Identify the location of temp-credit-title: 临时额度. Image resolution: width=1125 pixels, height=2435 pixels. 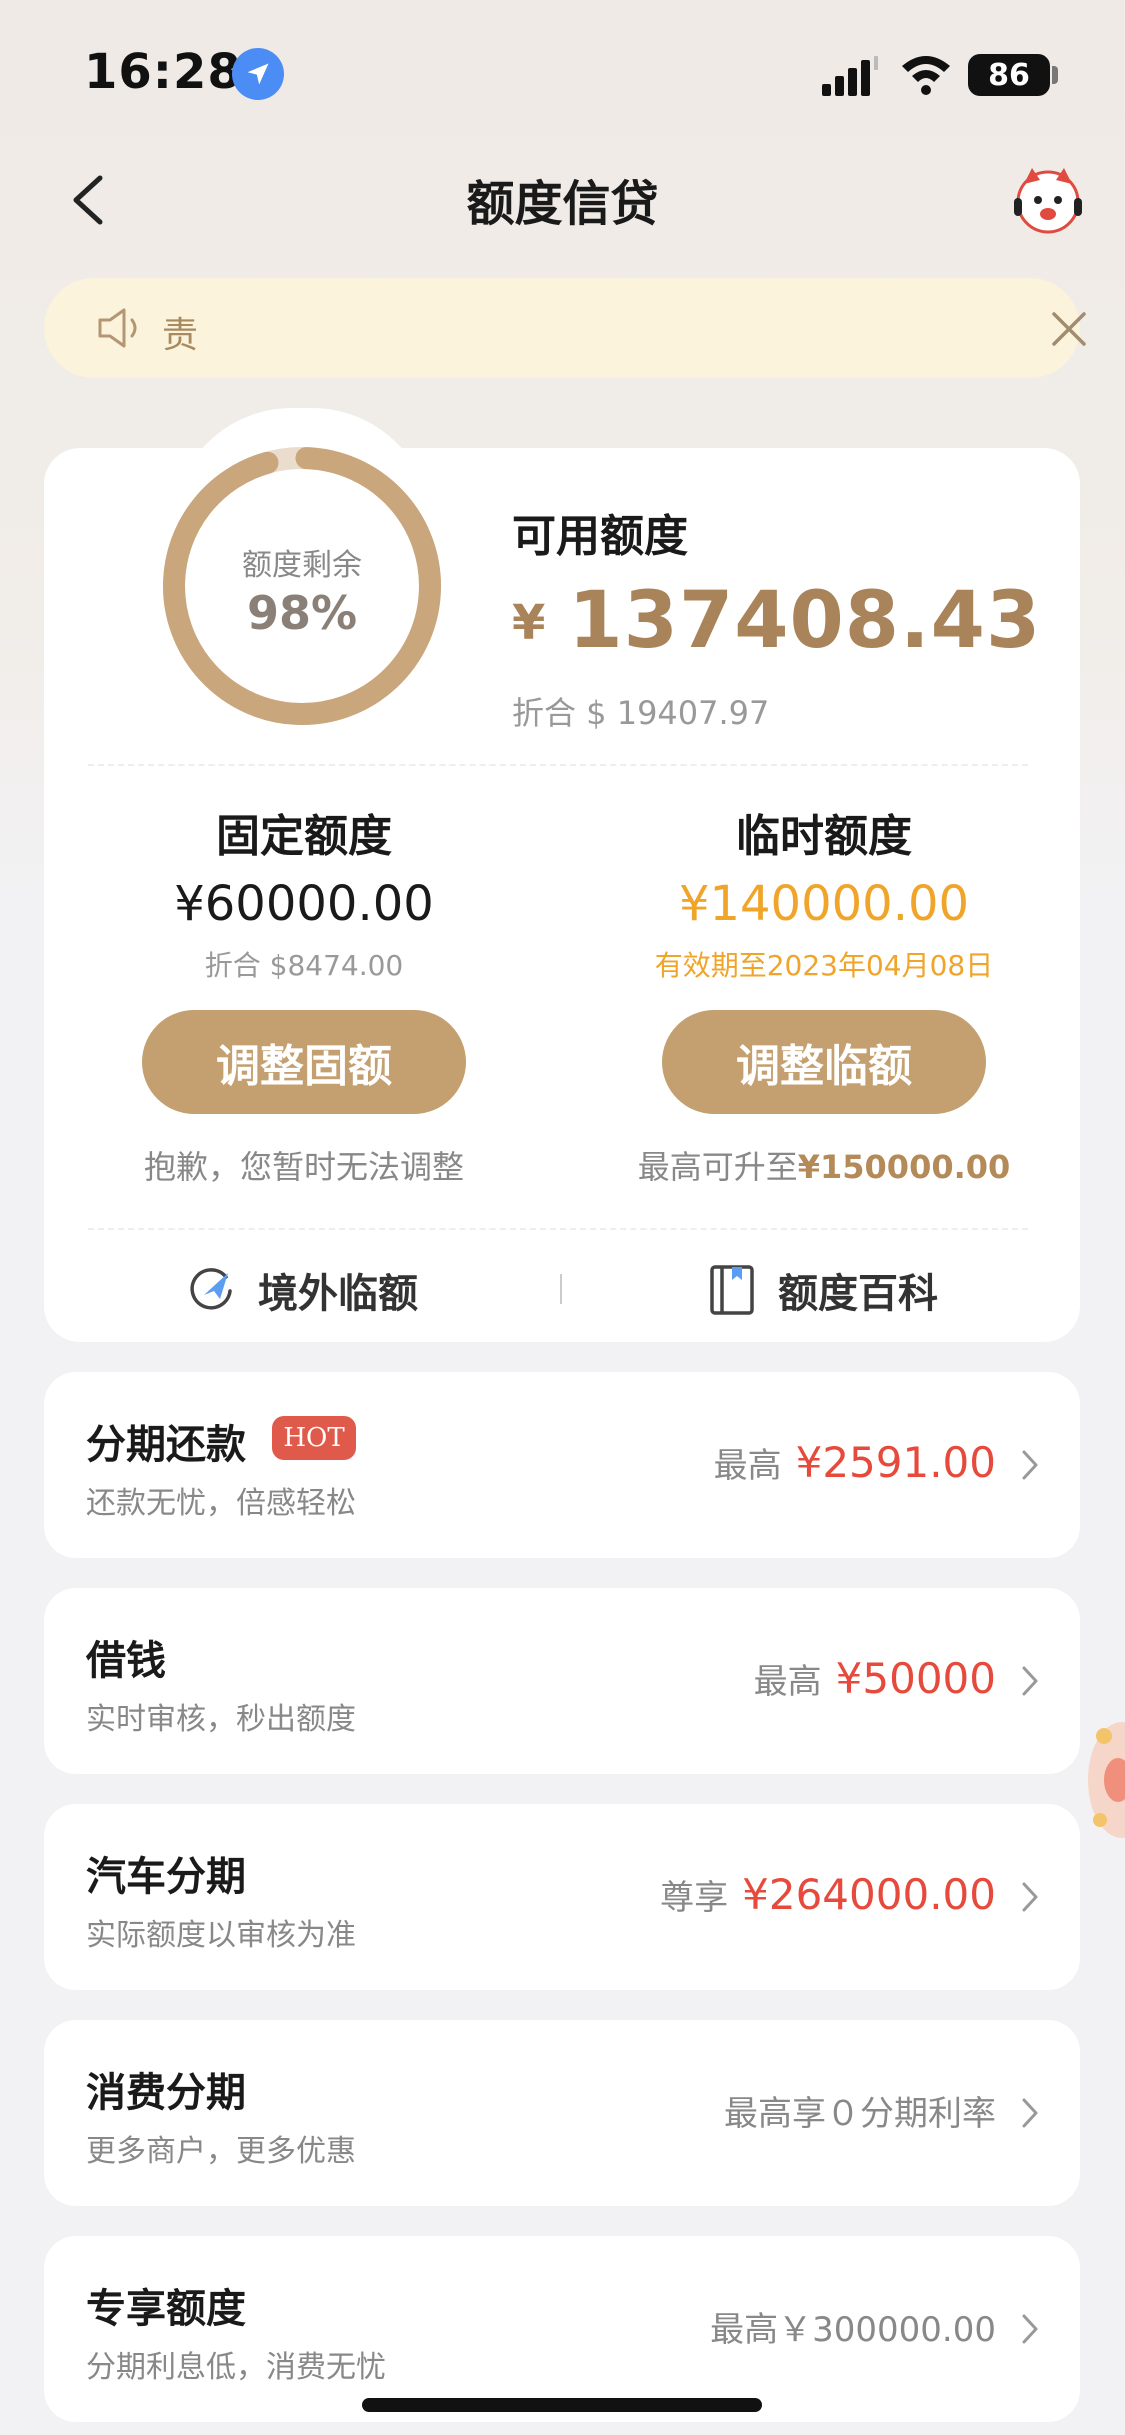
(824, 836).